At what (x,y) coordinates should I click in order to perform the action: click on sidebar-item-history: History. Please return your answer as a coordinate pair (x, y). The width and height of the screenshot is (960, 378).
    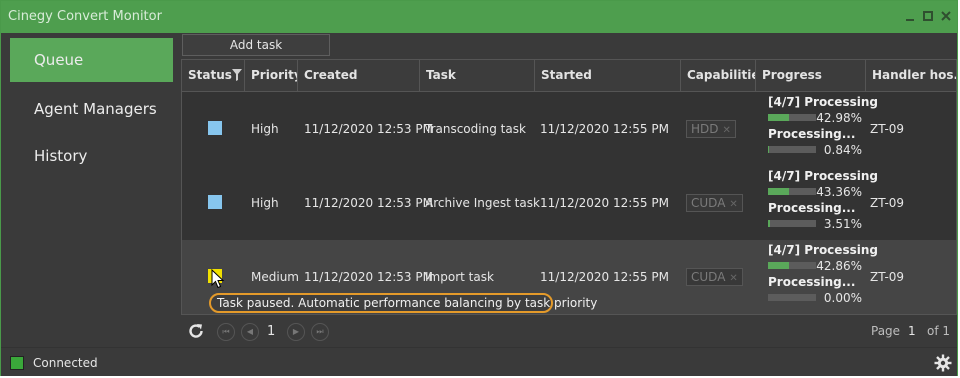
    Looking at the image, I should click on (91, 156).